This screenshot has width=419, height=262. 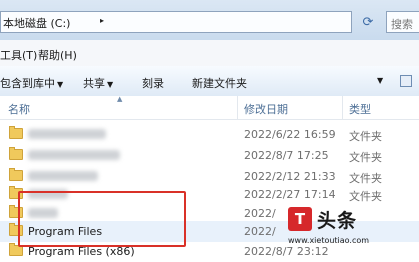 What do you see at coordinates (153, 83) in the screenshot?
I see `burn-button: 刻录` at bounding box center [153, 83].